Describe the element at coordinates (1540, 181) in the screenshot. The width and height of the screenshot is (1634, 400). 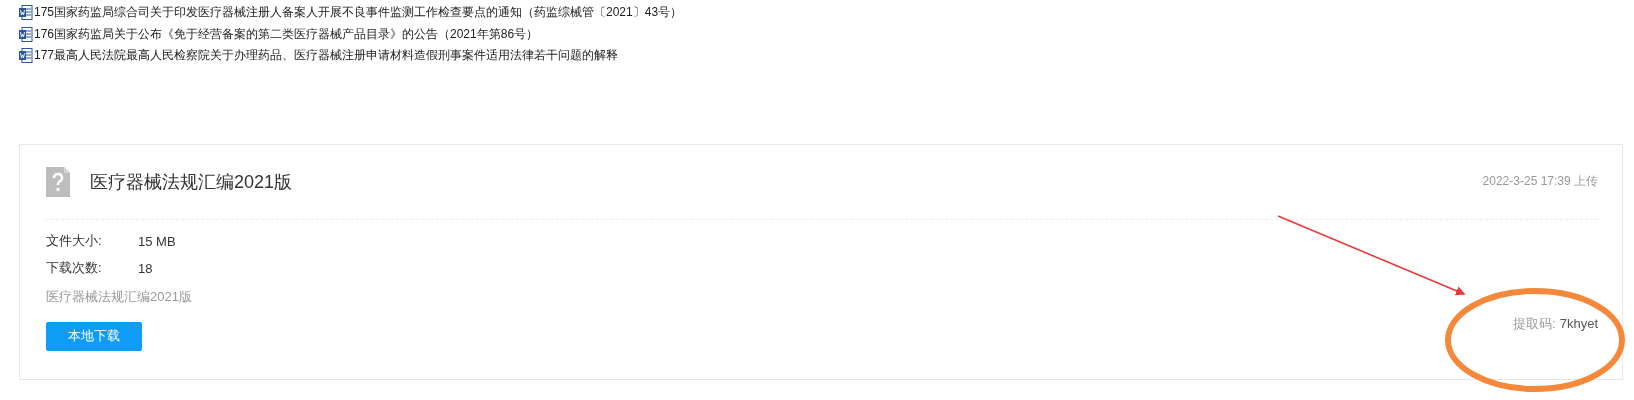
I see `upload-time: 2022-3-25 17:39 上传` at that location.